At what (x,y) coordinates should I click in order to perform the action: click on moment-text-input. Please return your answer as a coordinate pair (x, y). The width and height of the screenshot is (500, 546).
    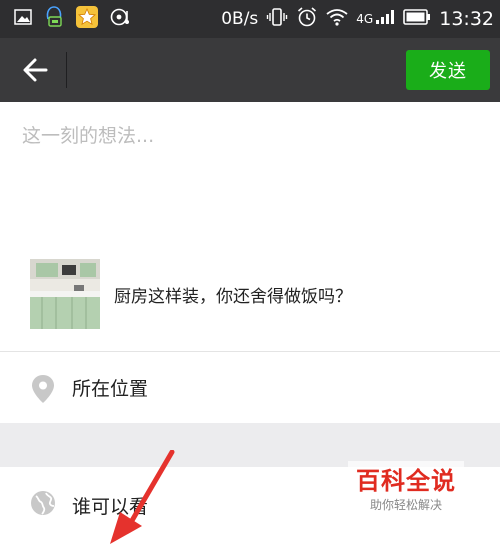
    Looking at the image, I should click on (252, 136).